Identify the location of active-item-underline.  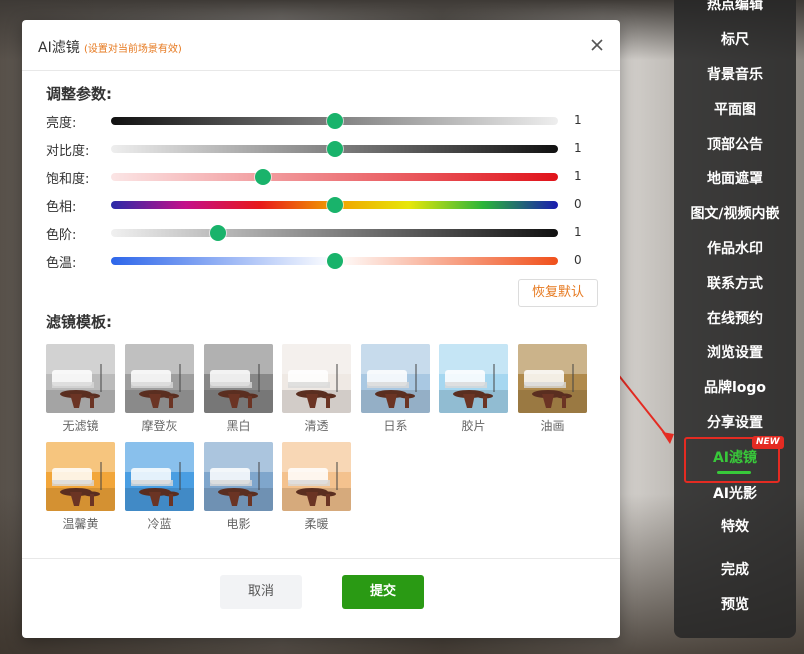
(734, 472).